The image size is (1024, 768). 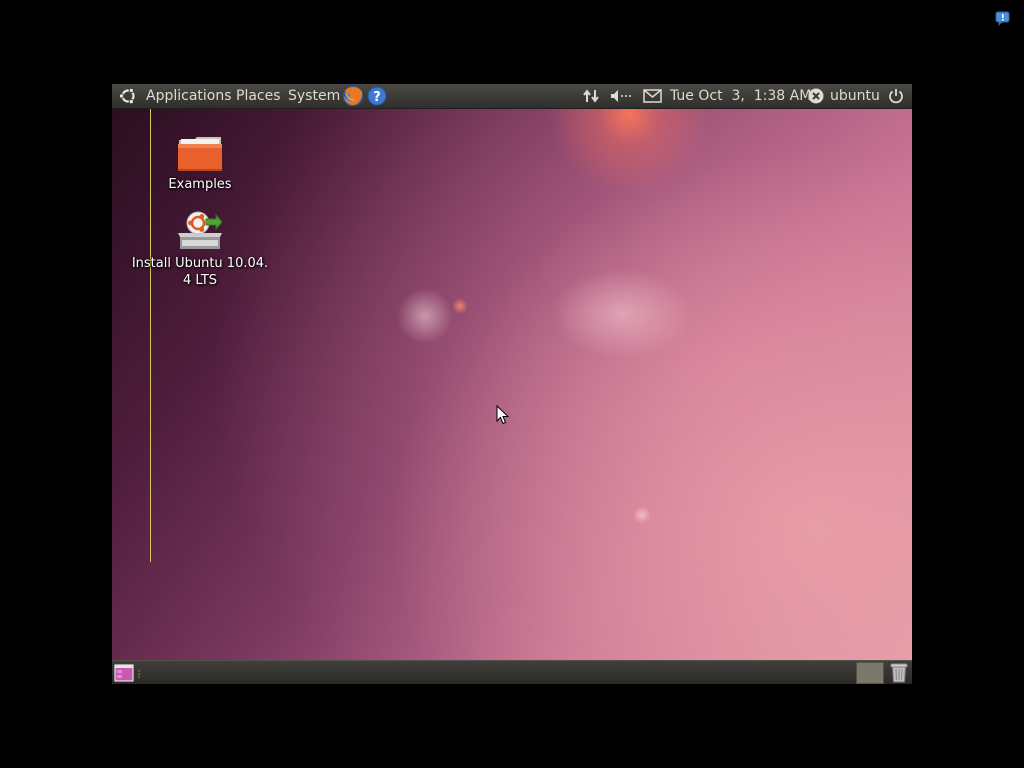 I want to click on panel-handle-icon, so click(x=139, y=674).